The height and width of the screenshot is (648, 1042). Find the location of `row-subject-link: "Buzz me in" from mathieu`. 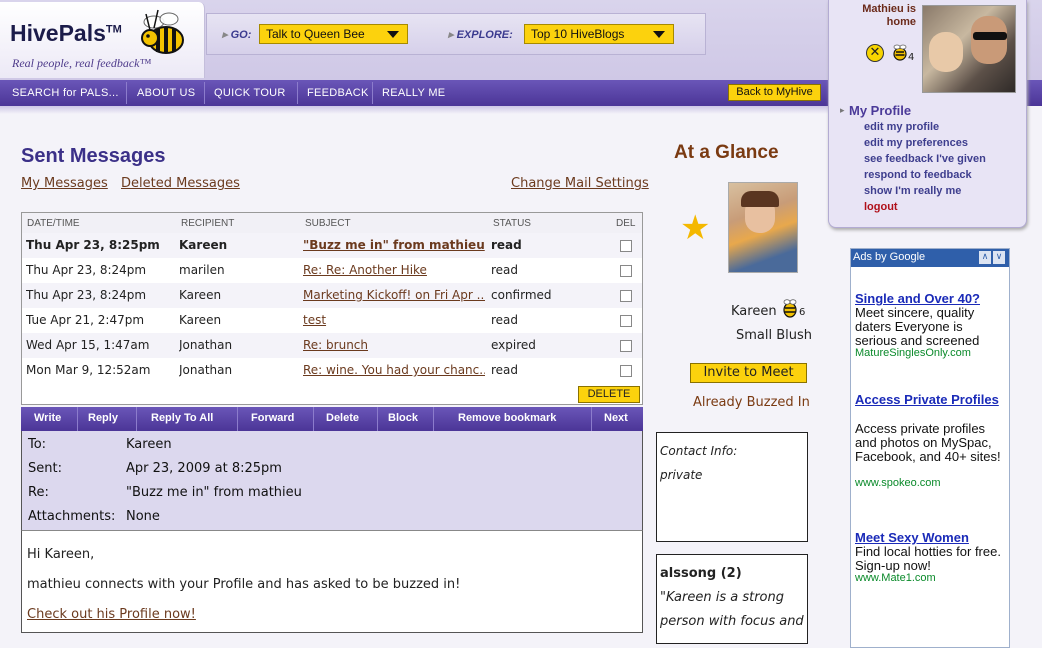

row-subject-link: "Buzz me in" from mathieu is located at coordinates (394, 245).